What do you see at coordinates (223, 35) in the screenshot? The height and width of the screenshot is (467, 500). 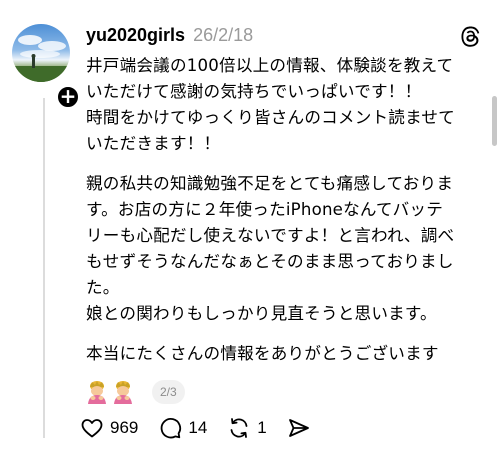 I see `timestamp: 26/2/18` at bounding box center [223, 35].